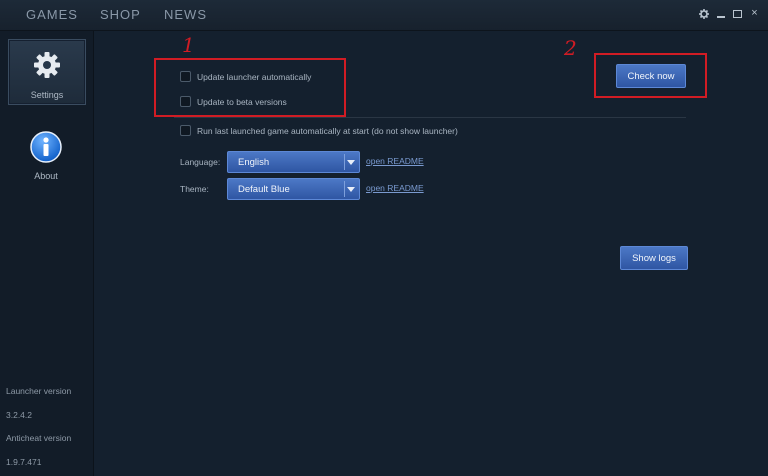  I want to click on sidebar-item-about: About, so click(46, 161).